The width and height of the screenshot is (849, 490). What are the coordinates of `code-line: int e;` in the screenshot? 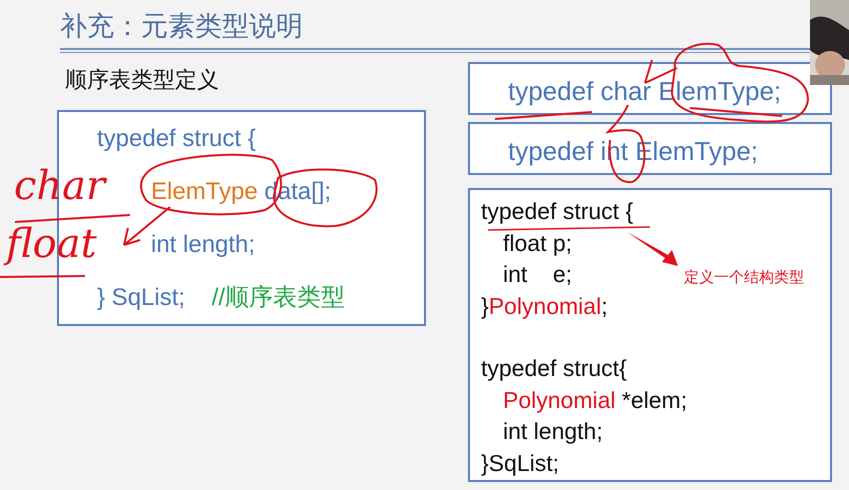 It's located at (537, 274).